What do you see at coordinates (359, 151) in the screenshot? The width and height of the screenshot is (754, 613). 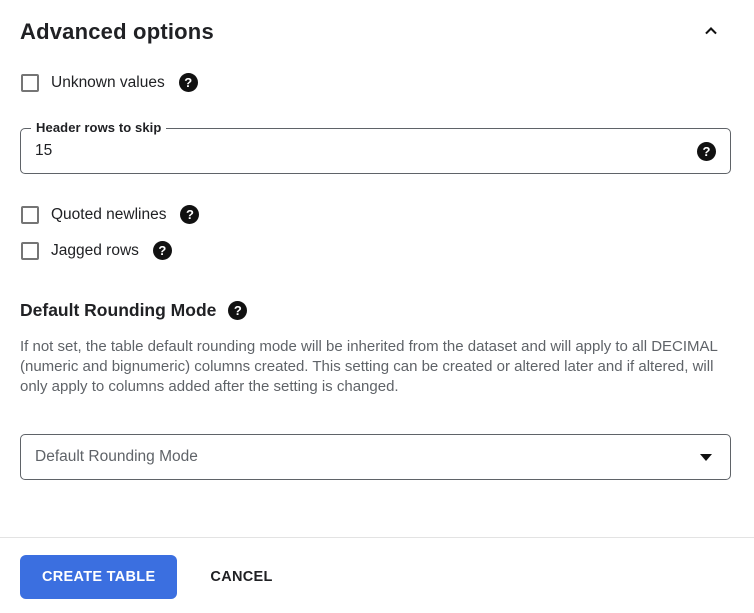 I see `header-rows-input` at bounding box center [359, 151].